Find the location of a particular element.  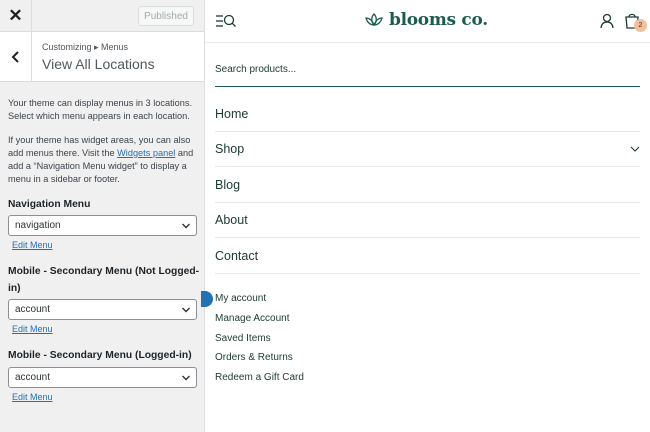

widgets-panel-link: Widgets panel is located at coordinates (146, 153).